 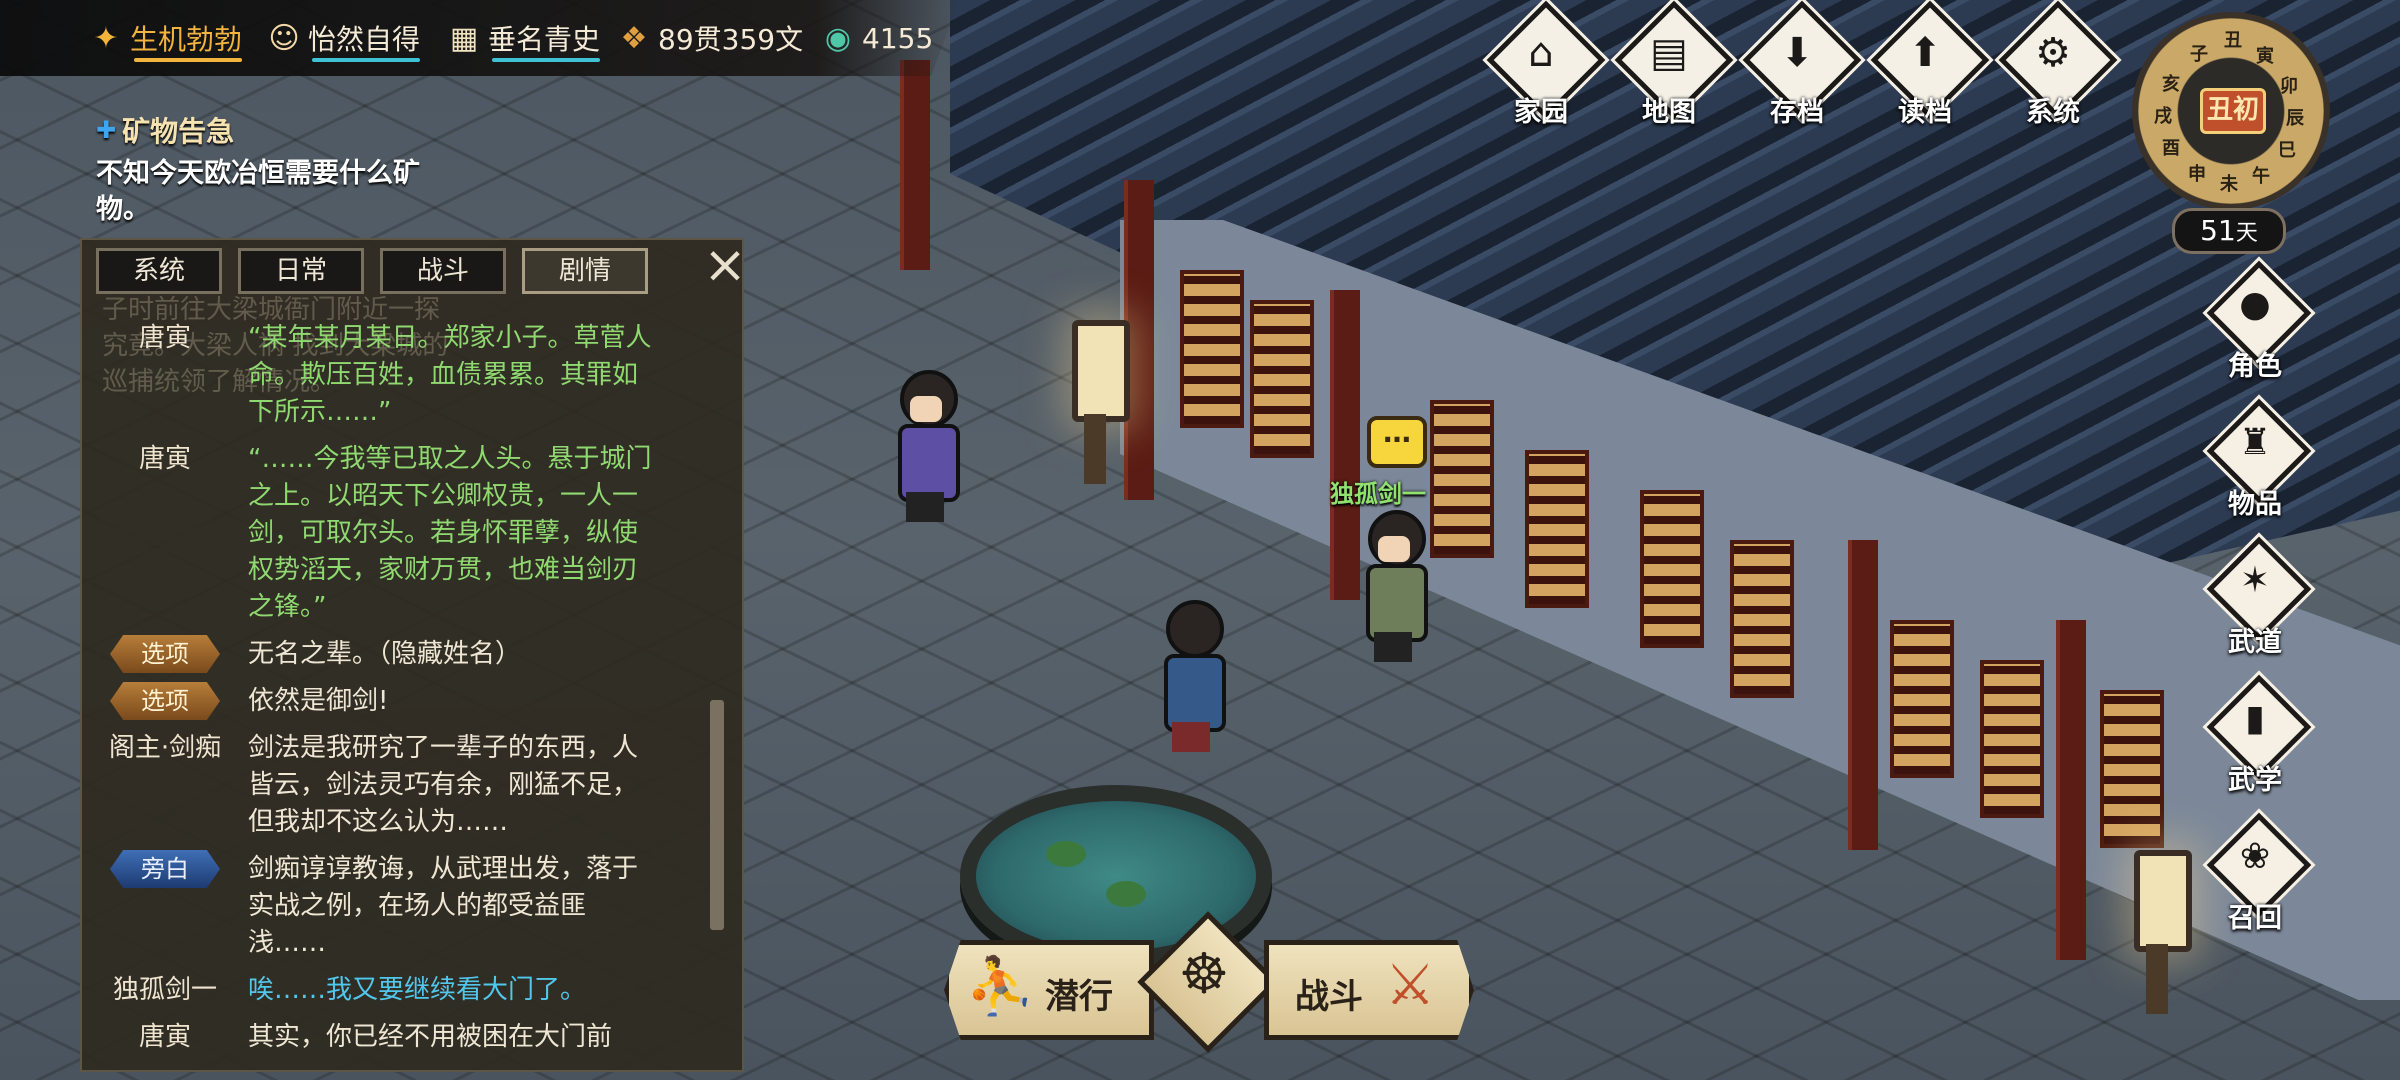 I want to click on sneak-icon: ⛹, so click(x=1000, y=986).